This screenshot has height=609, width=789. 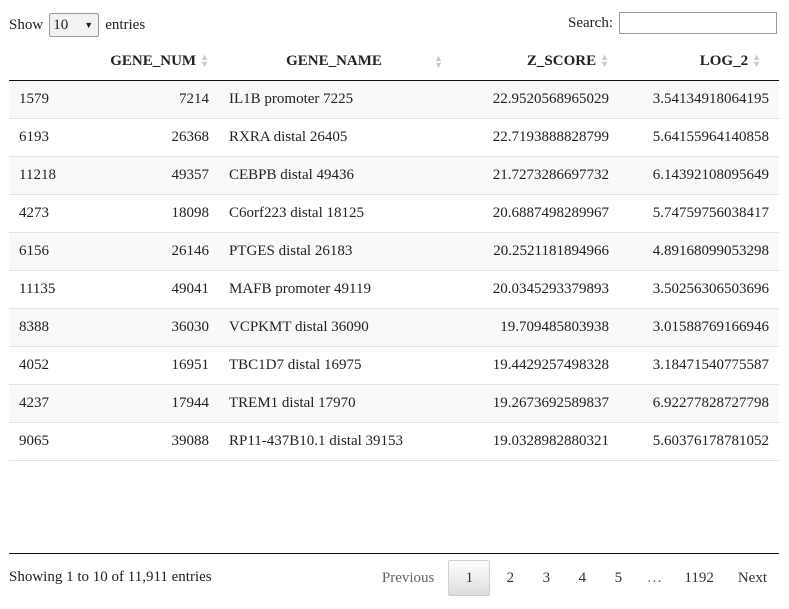 I want to click on column-header-gene-num: GENE_NUM ▲ ▼, so click(x=154, y=61).